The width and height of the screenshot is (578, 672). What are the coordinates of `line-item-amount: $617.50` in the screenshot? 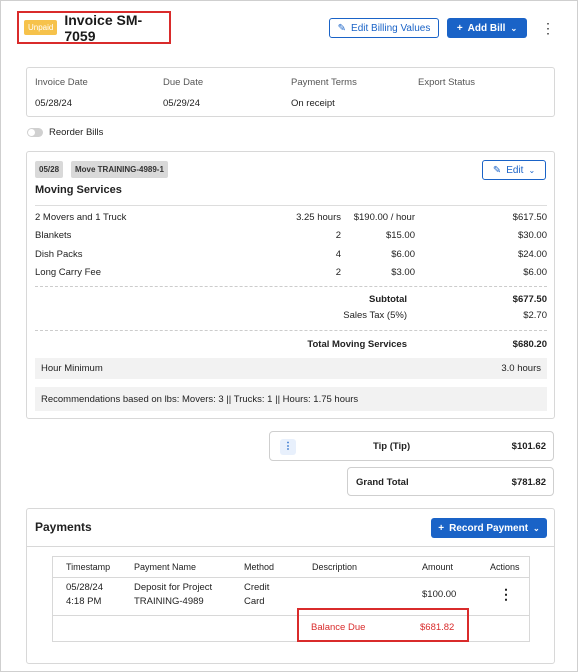 It's located at (529, 217).